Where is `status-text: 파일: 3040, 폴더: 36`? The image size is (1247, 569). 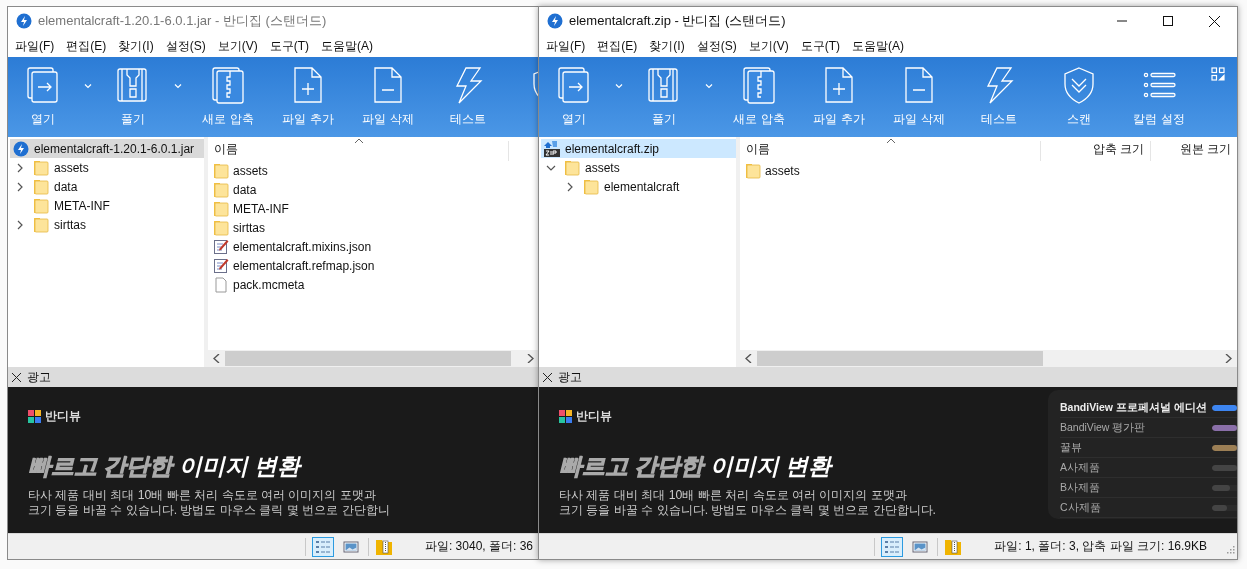
status-text: 파일: 3040, 폴더: 36 is located at coordinates (478, 546).